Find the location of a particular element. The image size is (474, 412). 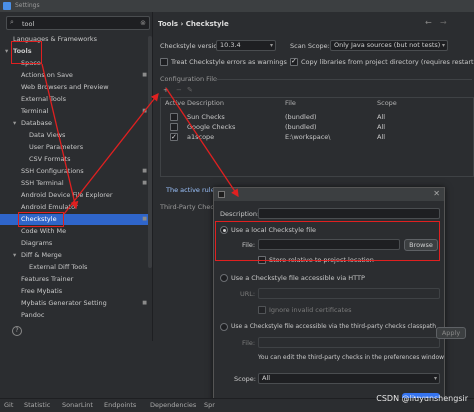

statusbar-statistic: Statistic is located at coordinates (37, 405).